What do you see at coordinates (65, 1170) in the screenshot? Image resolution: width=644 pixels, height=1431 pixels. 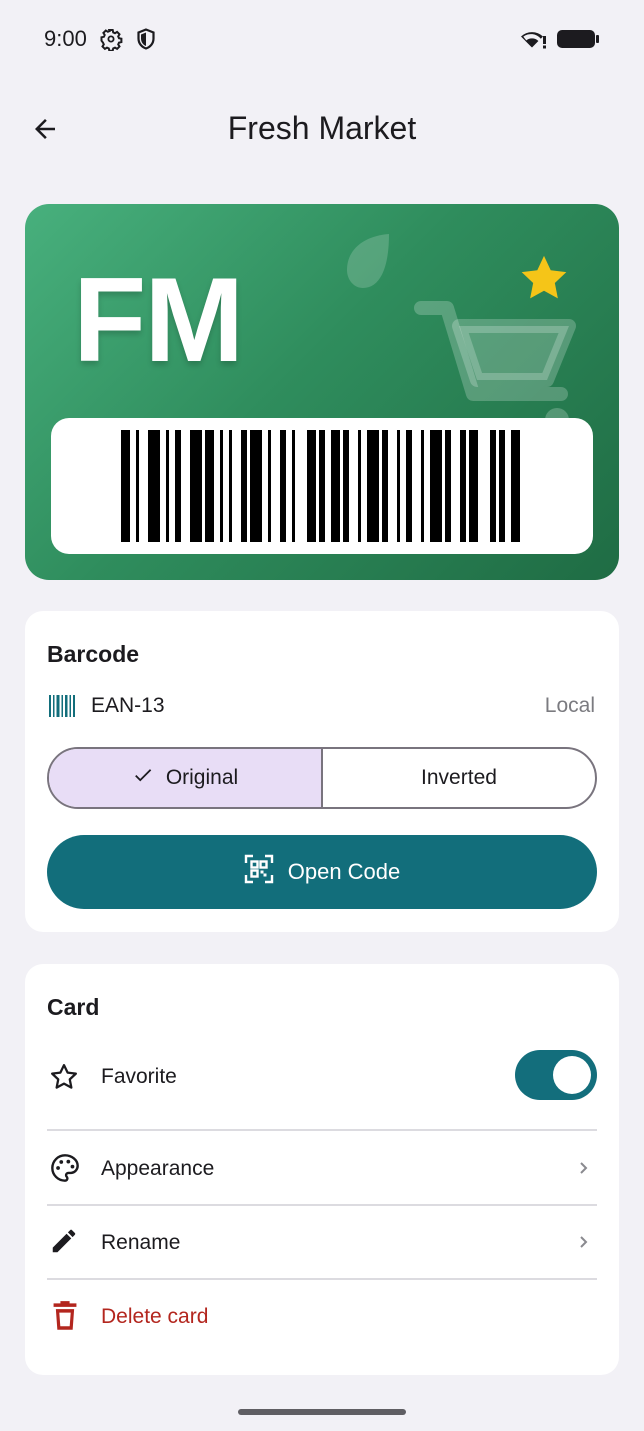 I see `palette-icon` at bounding box center [65, 1170].